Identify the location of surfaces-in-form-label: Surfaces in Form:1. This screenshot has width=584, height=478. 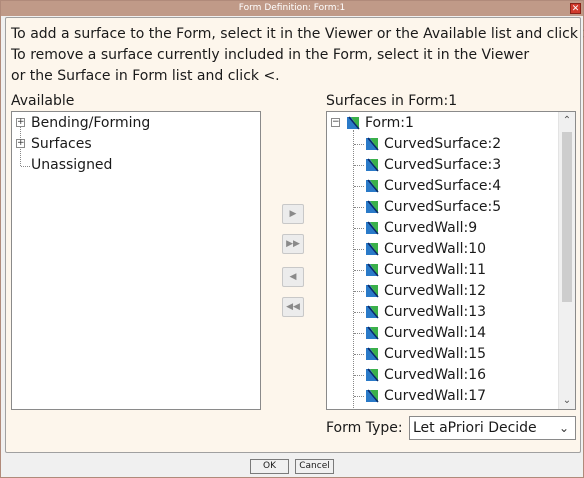
(392, 101).